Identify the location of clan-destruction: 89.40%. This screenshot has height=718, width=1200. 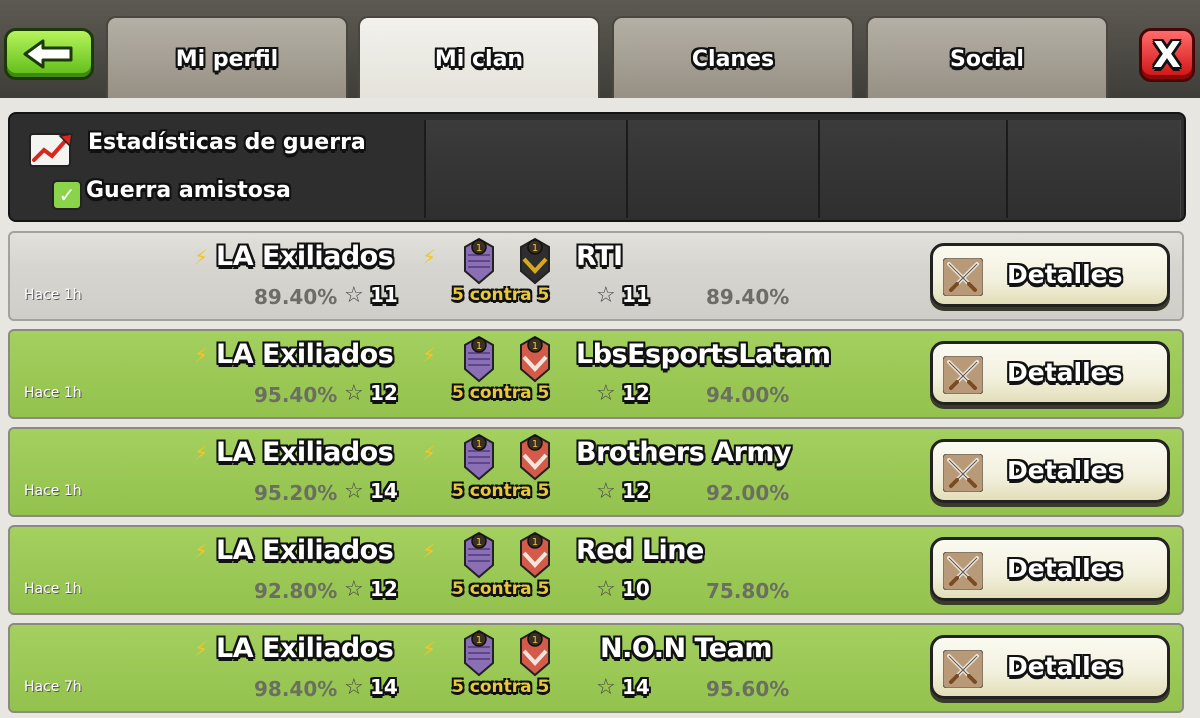
(296, 297).